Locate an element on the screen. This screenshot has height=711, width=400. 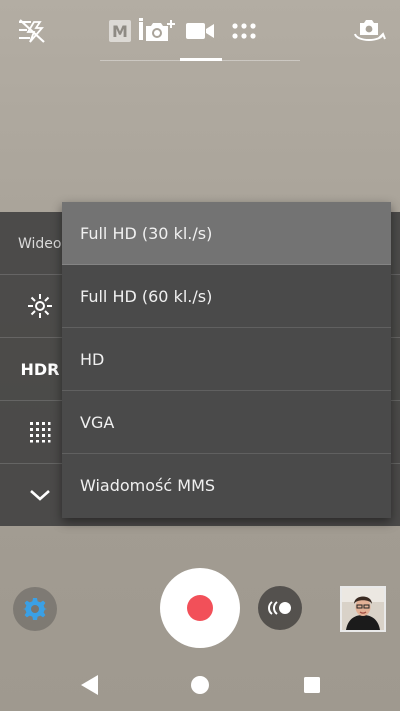
back-icon is located at coordinates (89, 685).